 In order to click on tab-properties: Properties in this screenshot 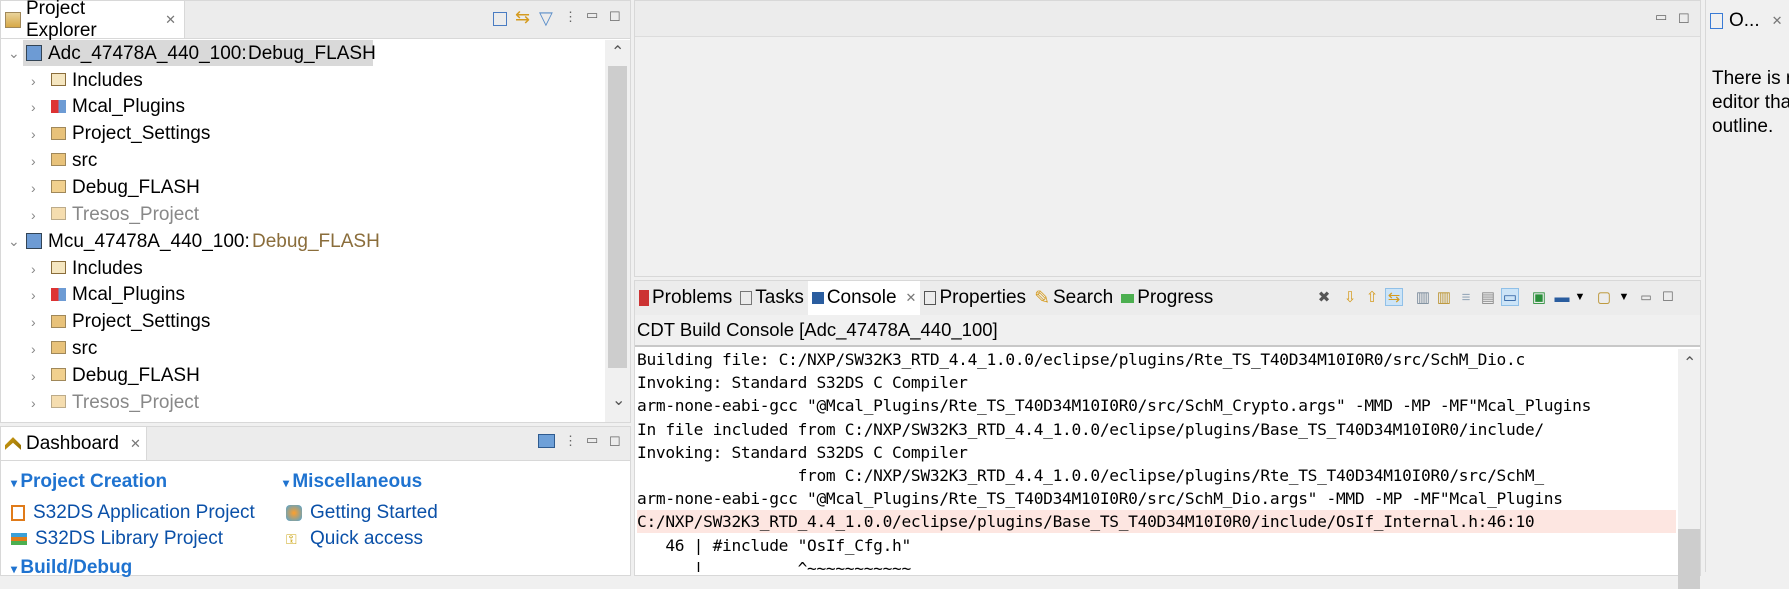, I will do `click(975, 298)`.